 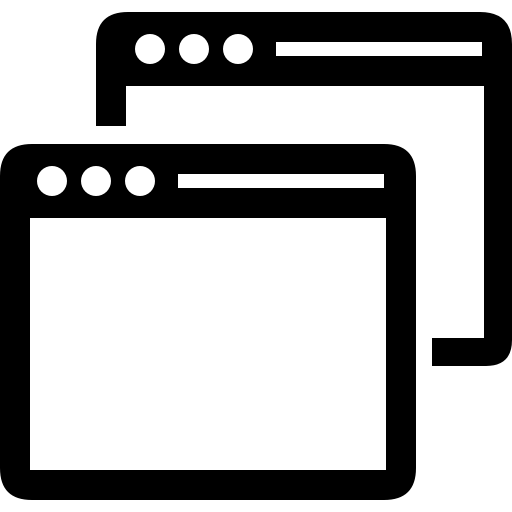 What do you see at coordinates (281, 181) in the screenshot?
I see `front-window-title-bar` at bounding box center [281, 181].